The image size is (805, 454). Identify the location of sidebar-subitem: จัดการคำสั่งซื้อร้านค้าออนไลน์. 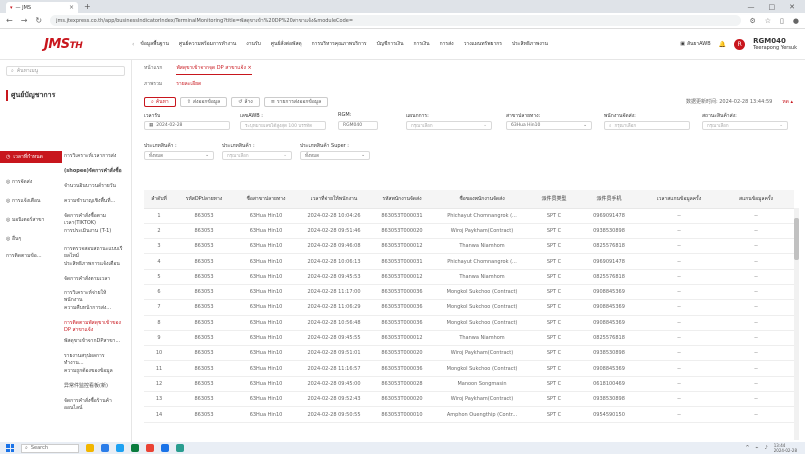
(94, 405).